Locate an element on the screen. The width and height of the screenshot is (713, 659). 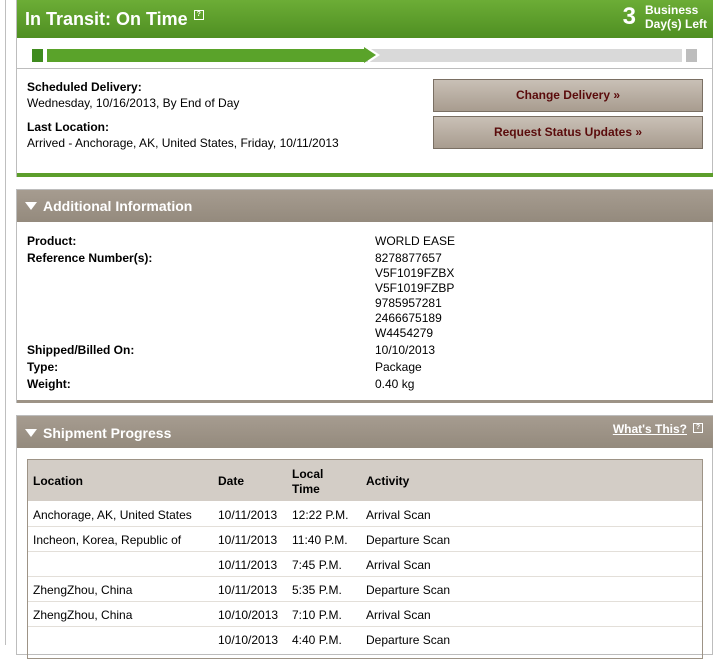
product-value: WORLD EASE is located at coordinates (415, 241).